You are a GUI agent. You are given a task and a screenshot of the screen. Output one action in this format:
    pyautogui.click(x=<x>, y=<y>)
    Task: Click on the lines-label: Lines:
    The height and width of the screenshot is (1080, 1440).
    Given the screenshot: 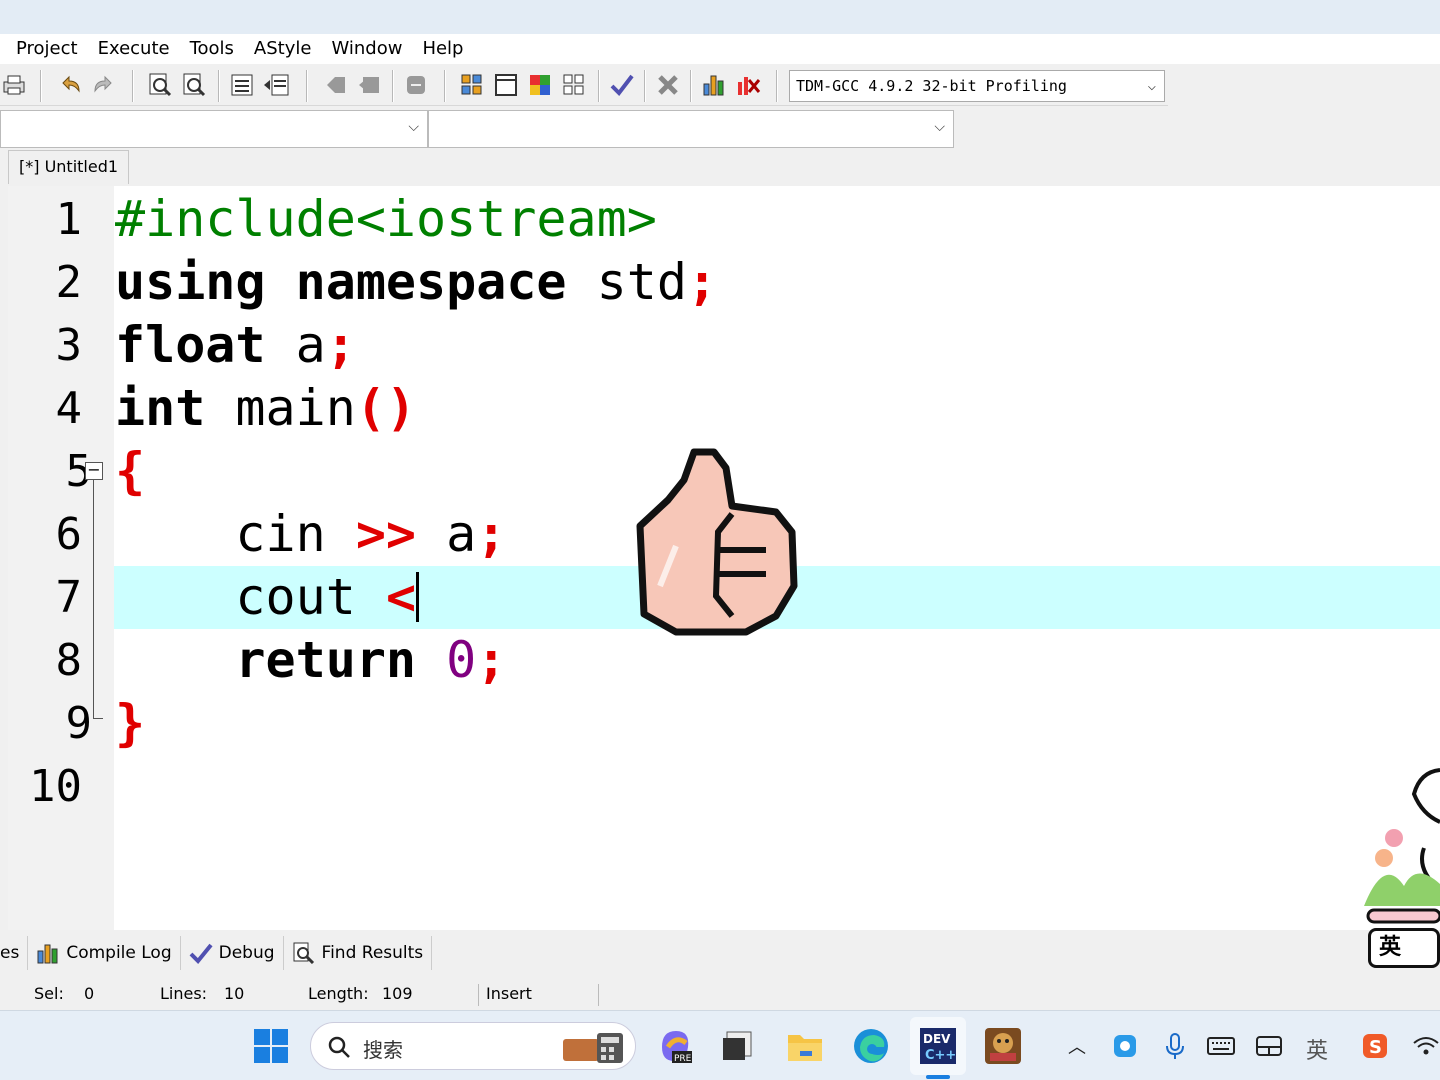 What is the action you would take?
    pyautogui.click(x=184, y=993)
    